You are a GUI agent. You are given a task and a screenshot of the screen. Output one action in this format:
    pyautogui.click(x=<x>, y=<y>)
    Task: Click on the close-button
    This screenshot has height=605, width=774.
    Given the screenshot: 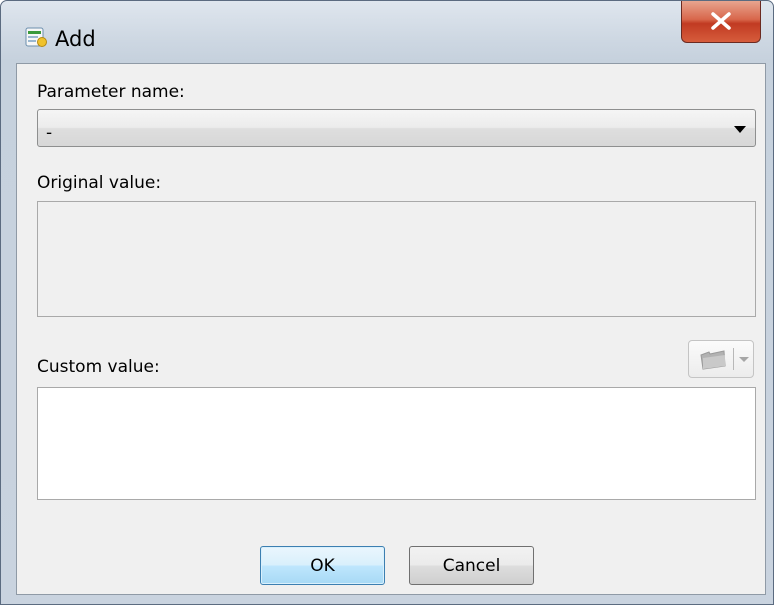 What is the action you would take?
    pyautogui.click(x=721, y=22)
    